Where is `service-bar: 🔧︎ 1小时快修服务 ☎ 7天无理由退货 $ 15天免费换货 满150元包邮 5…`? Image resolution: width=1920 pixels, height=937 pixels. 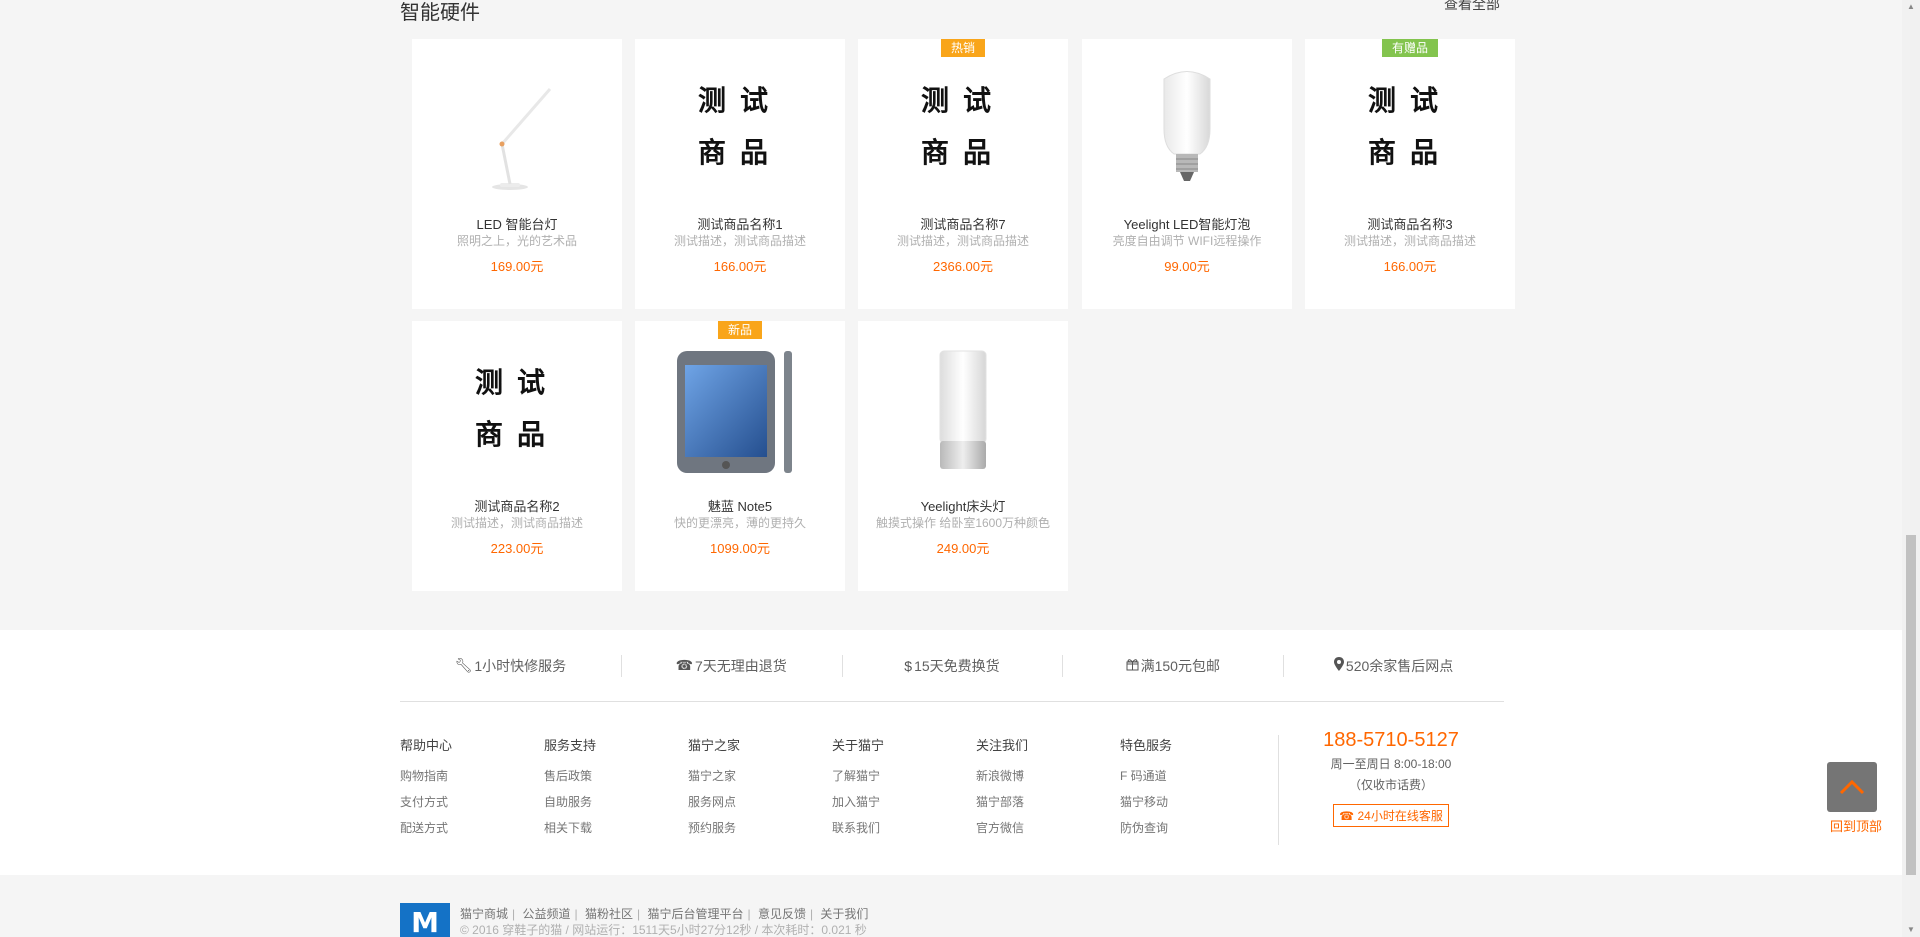 service-bar: 🔧︎ 1小时快修服务 ☎ 7天无理由退货 $ 15天免费换货 满150元包邮 5… is located at coordinates (952, 666).